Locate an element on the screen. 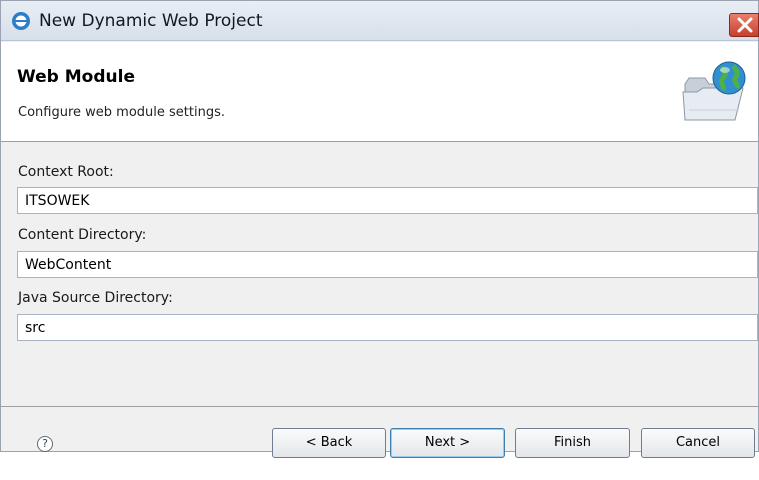  help-icon: ? is located at coordinates (45, 444).